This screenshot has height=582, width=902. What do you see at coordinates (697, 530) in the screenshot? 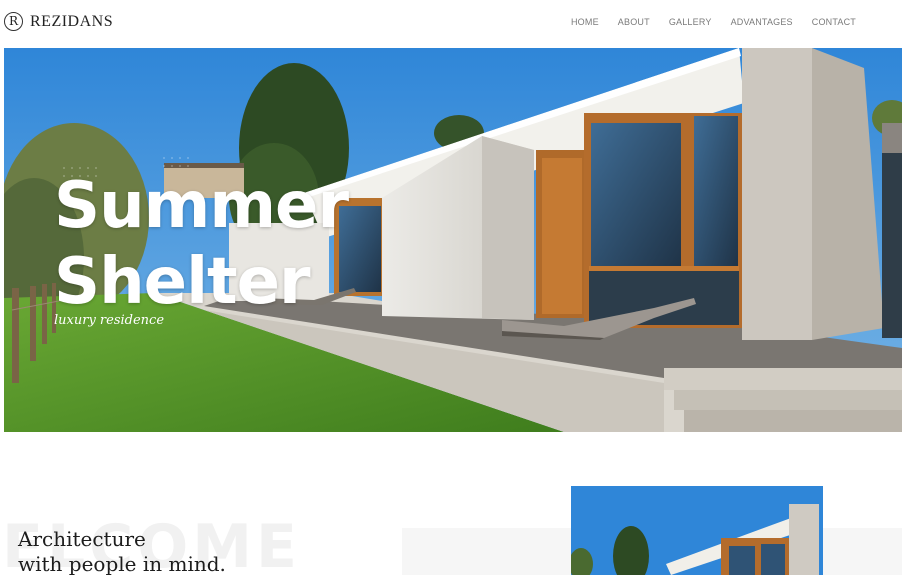
I see `house-thumbnail-image` at bounding box center [697, 530].